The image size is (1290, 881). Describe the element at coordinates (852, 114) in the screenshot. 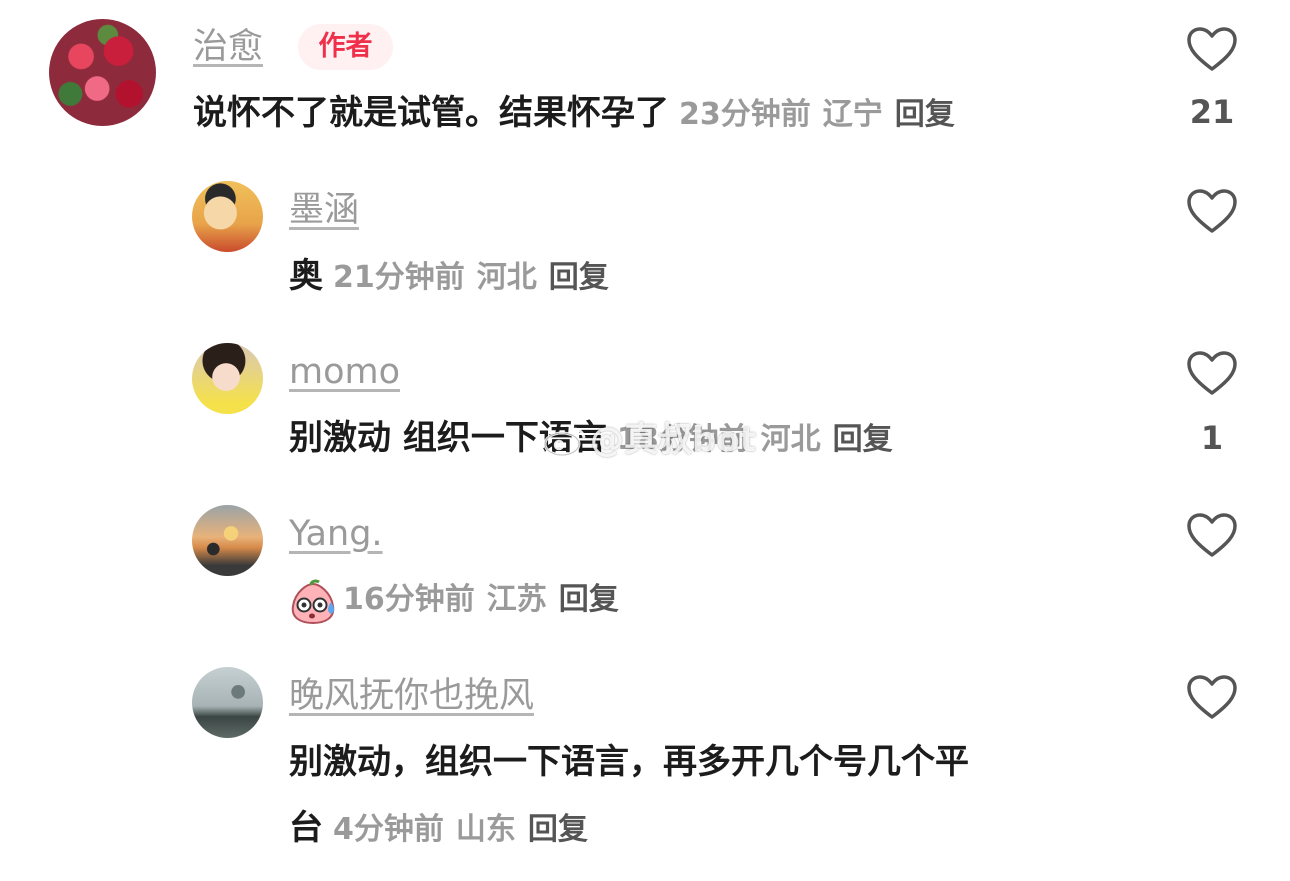

I see `comment-location: 辽宁` at that location.